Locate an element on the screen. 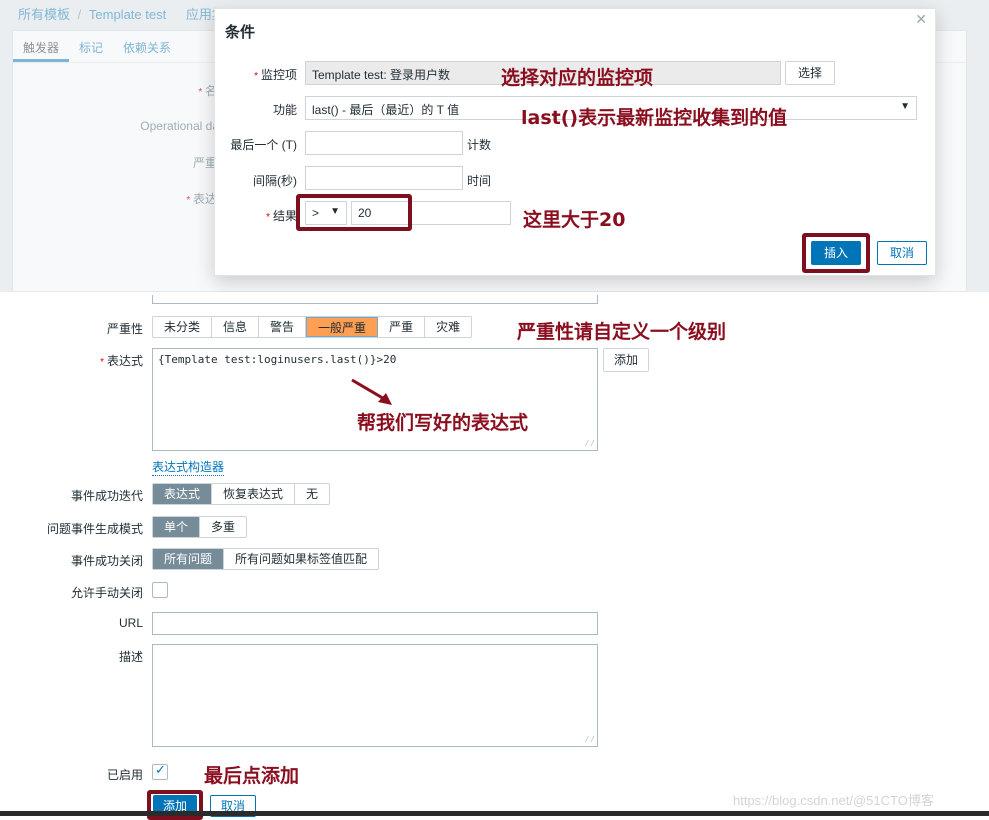 The width and height of the screenshot is (989, 820). dropdown-arrow-icon: ▼ is located at coordinates (905, 106).